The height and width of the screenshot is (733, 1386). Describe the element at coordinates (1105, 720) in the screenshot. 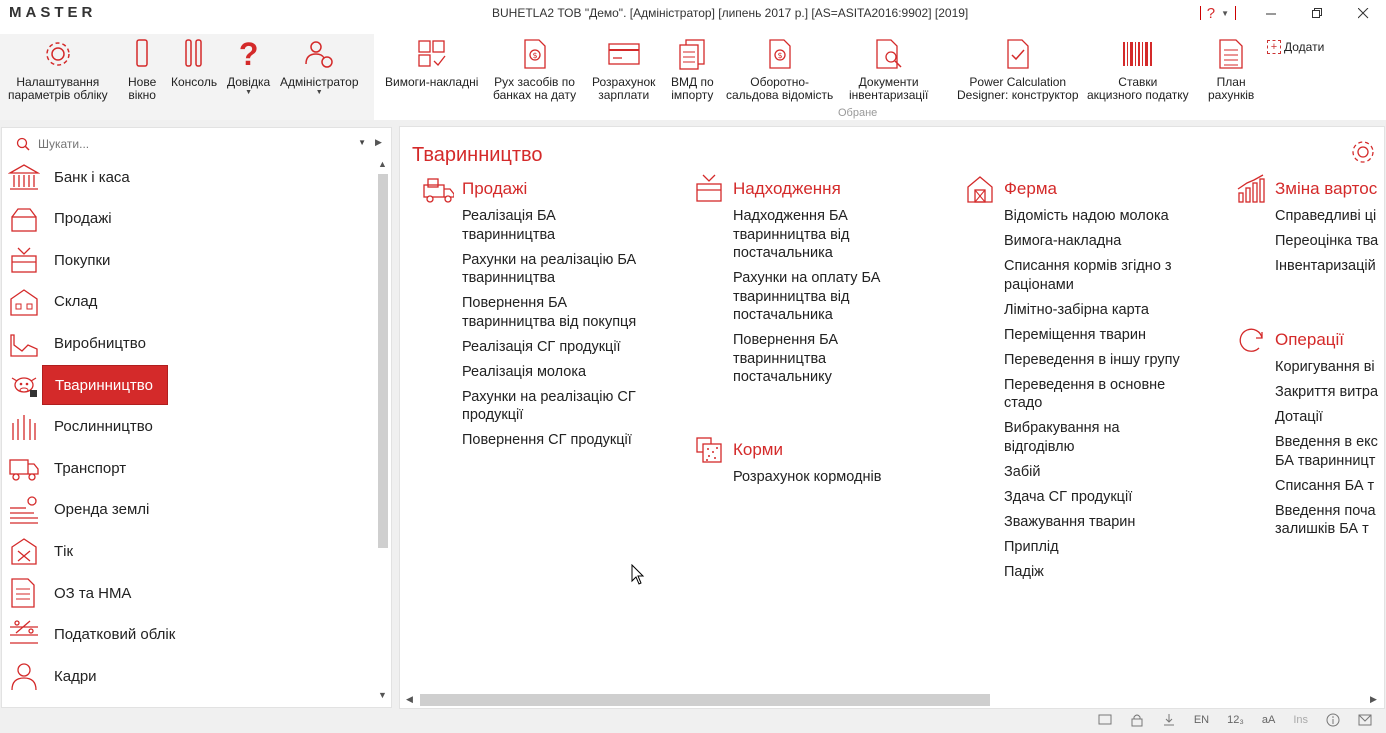

I see `screen-icon` at that location.